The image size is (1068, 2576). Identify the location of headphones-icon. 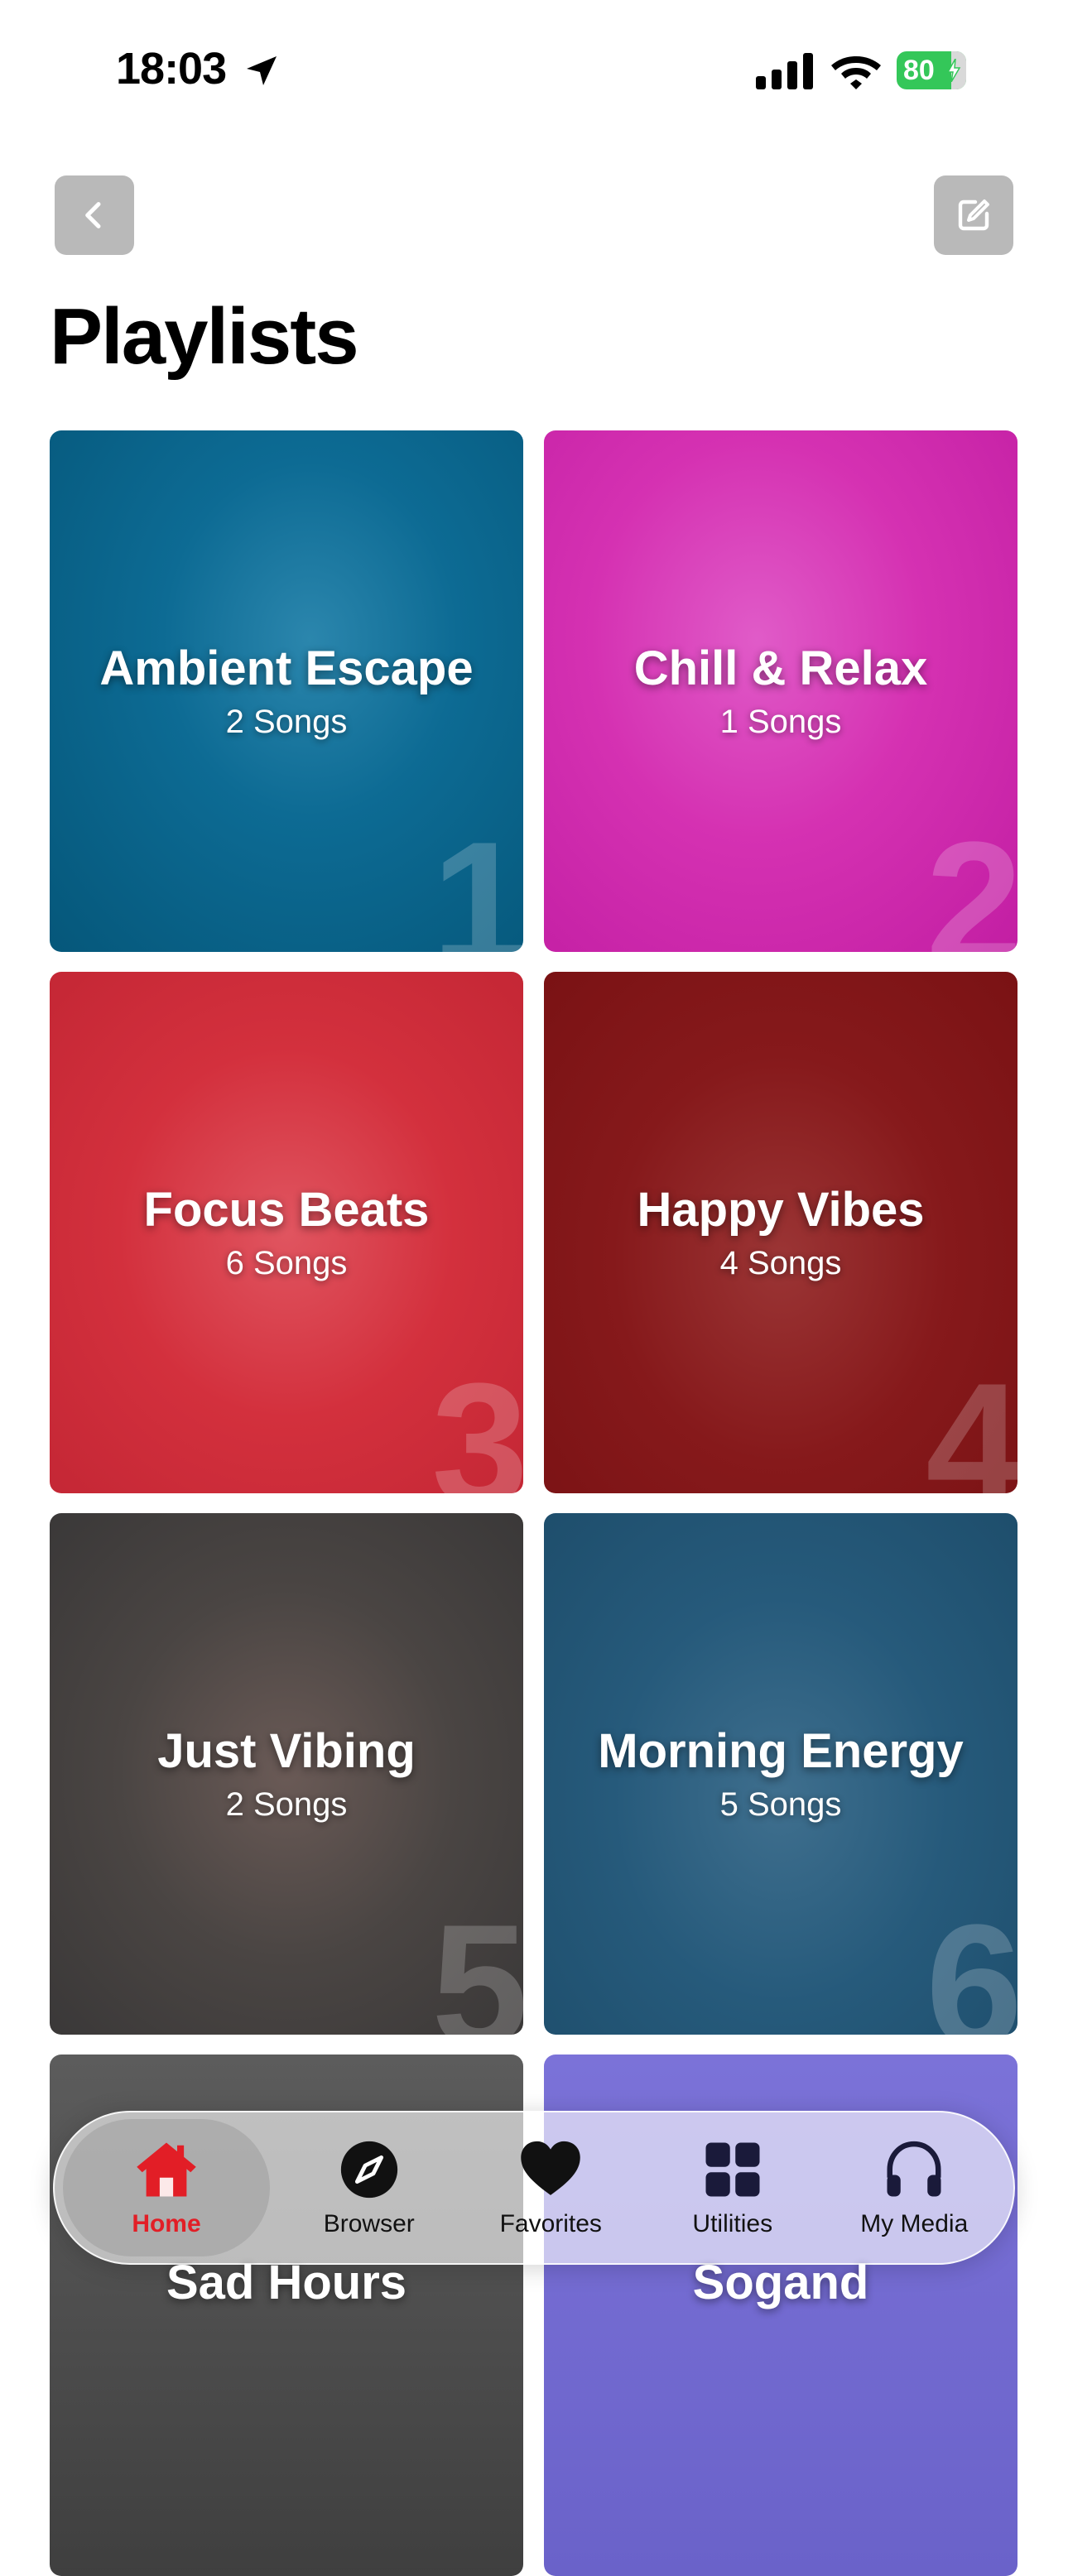
(914, 2169).